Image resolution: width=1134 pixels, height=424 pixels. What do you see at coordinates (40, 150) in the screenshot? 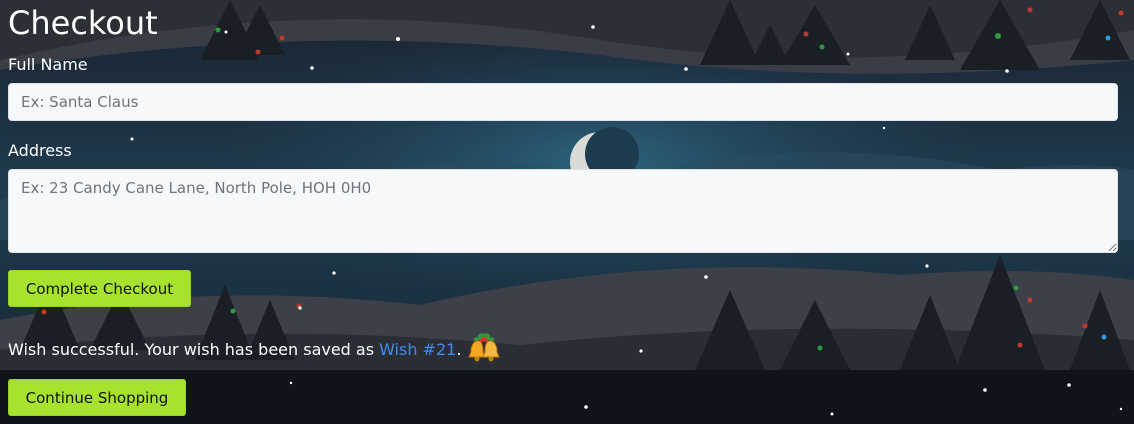
I see `address-label: Address` at bounding box center [40, 150].